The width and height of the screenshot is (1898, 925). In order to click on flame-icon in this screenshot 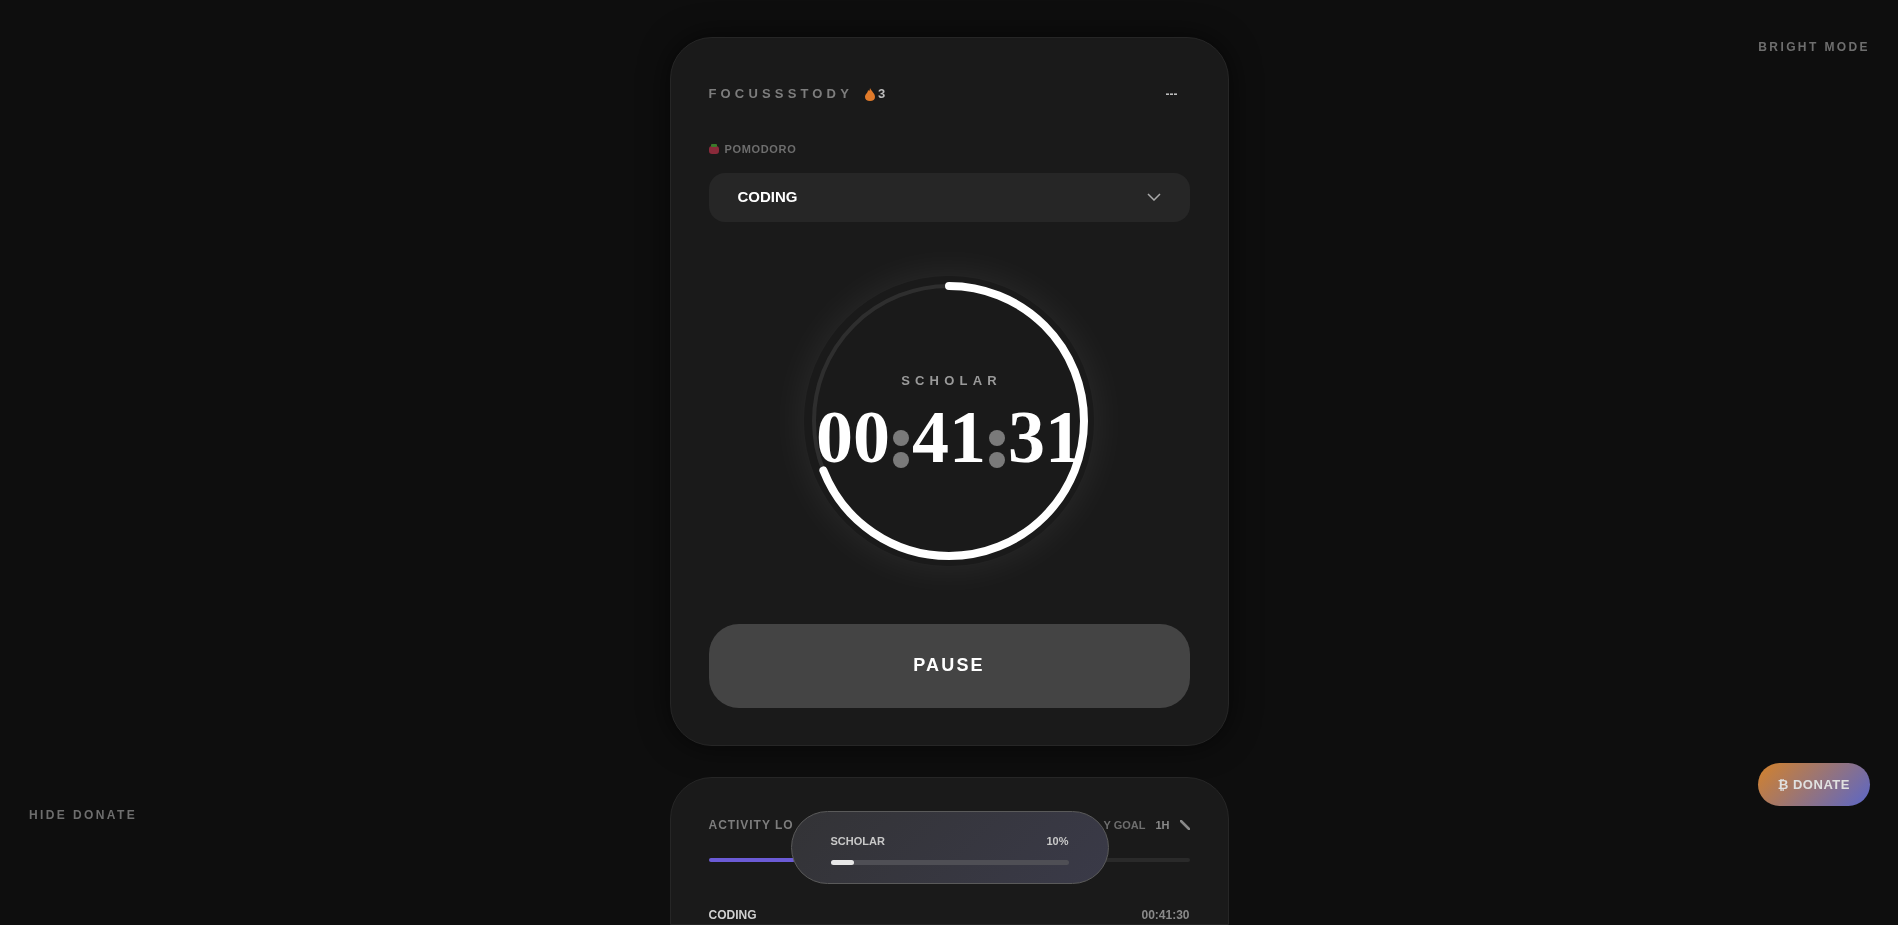, I will do `click(870, 94)`.